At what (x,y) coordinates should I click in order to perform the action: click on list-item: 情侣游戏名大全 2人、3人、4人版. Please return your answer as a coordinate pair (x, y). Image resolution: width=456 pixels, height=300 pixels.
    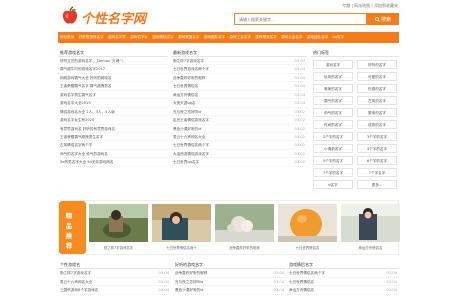
    Looking at the image, I should click on (112, 112).